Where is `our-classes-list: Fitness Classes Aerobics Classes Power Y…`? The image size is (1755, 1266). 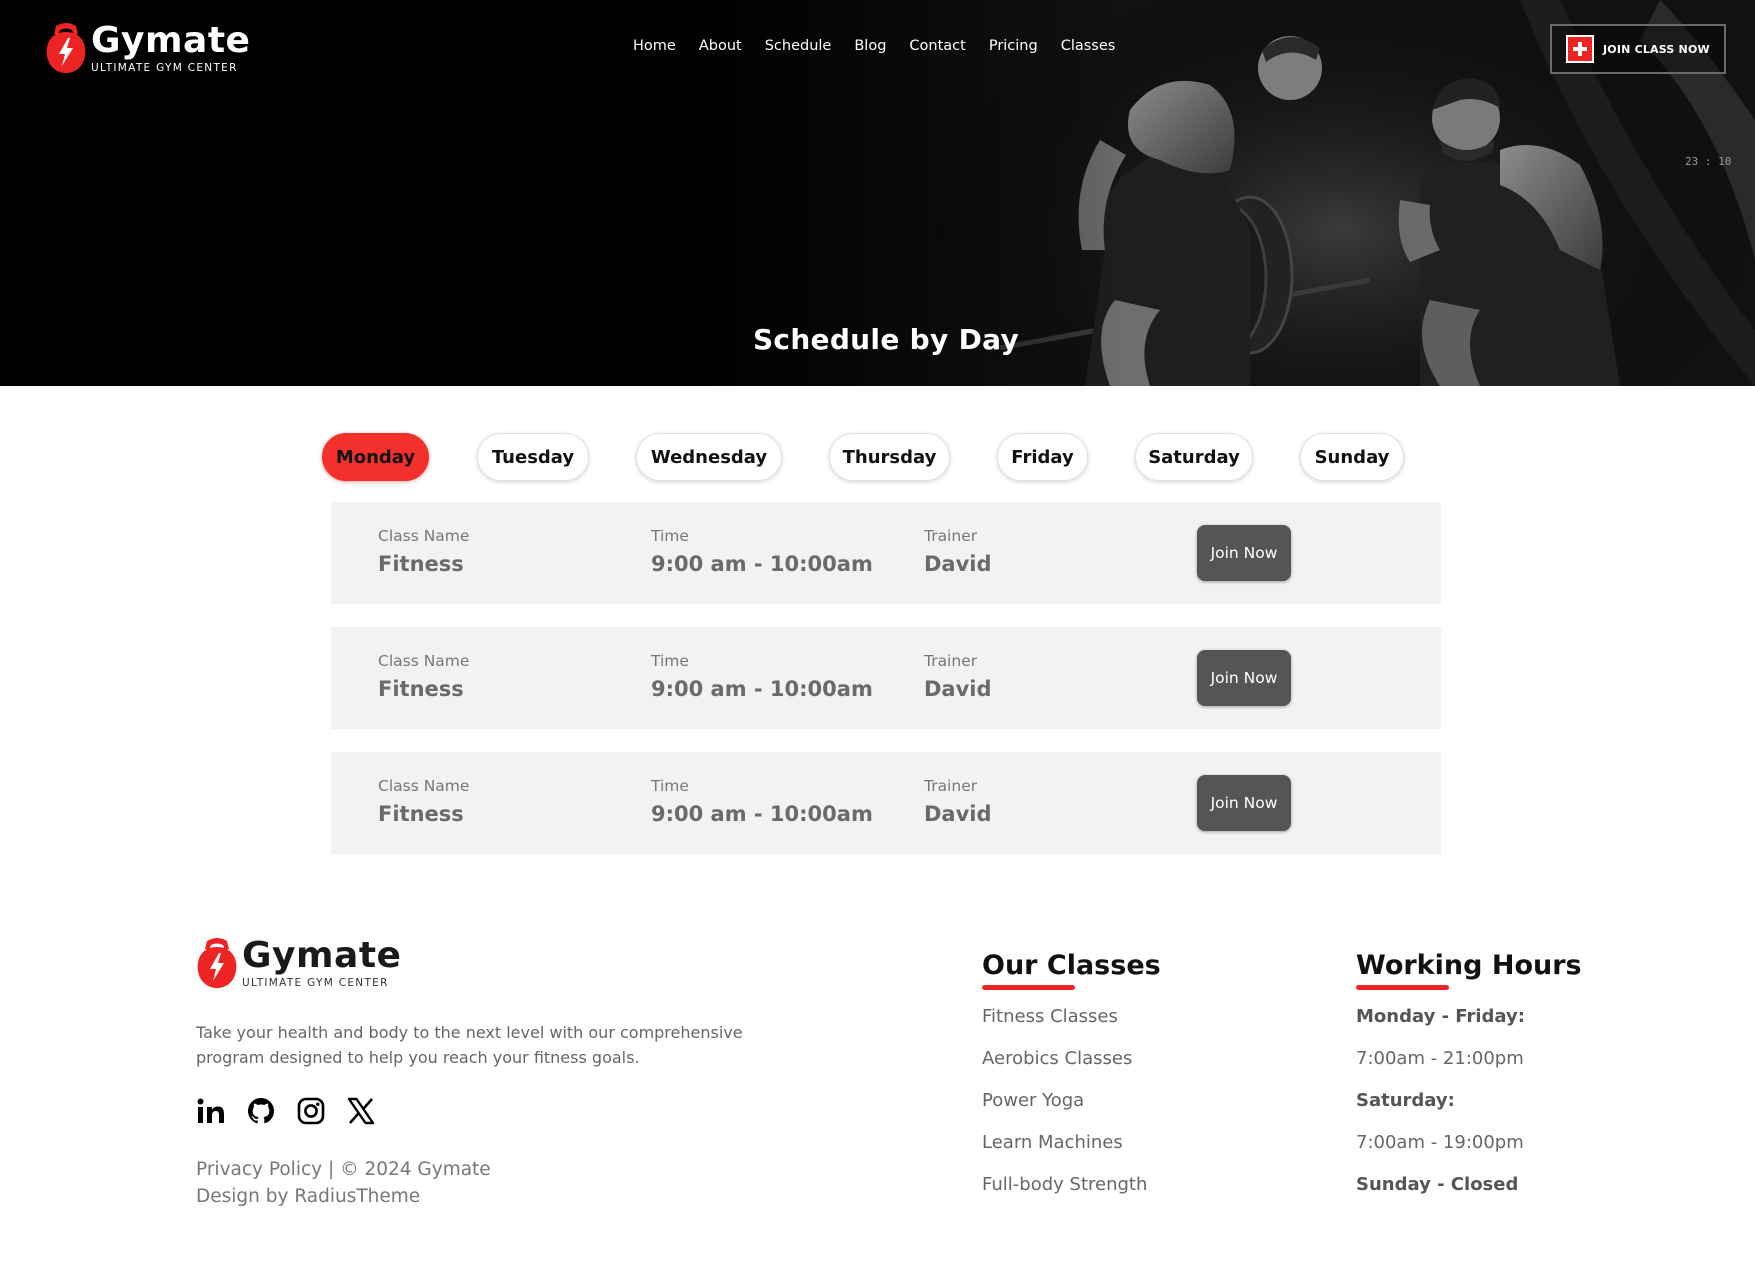 our-classes-list: Fitness Classes Aerobics Classes Power Y… is located at coordinates (1064, 1109).